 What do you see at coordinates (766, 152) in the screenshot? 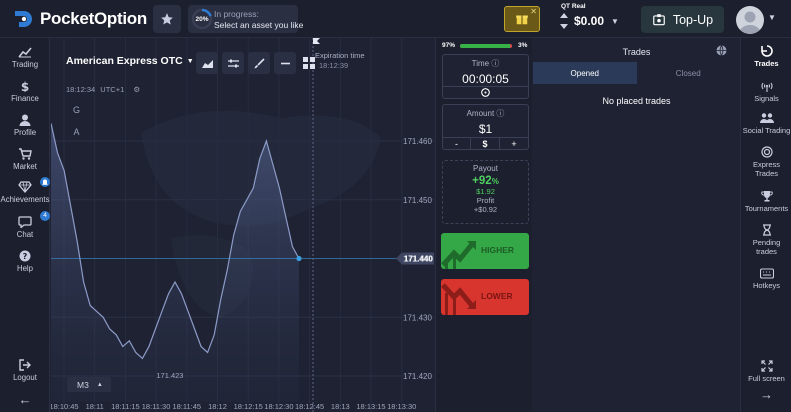
I see `express-icon` at bounding box center [766, 152].